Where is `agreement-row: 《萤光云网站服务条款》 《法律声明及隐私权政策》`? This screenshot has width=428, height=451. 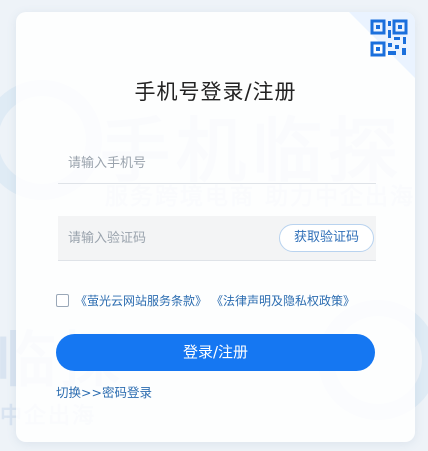
agreement-row: 《萤光云网站服务条款》 《法律声明及隐私权政策》 is located at coordinates (205, 300).